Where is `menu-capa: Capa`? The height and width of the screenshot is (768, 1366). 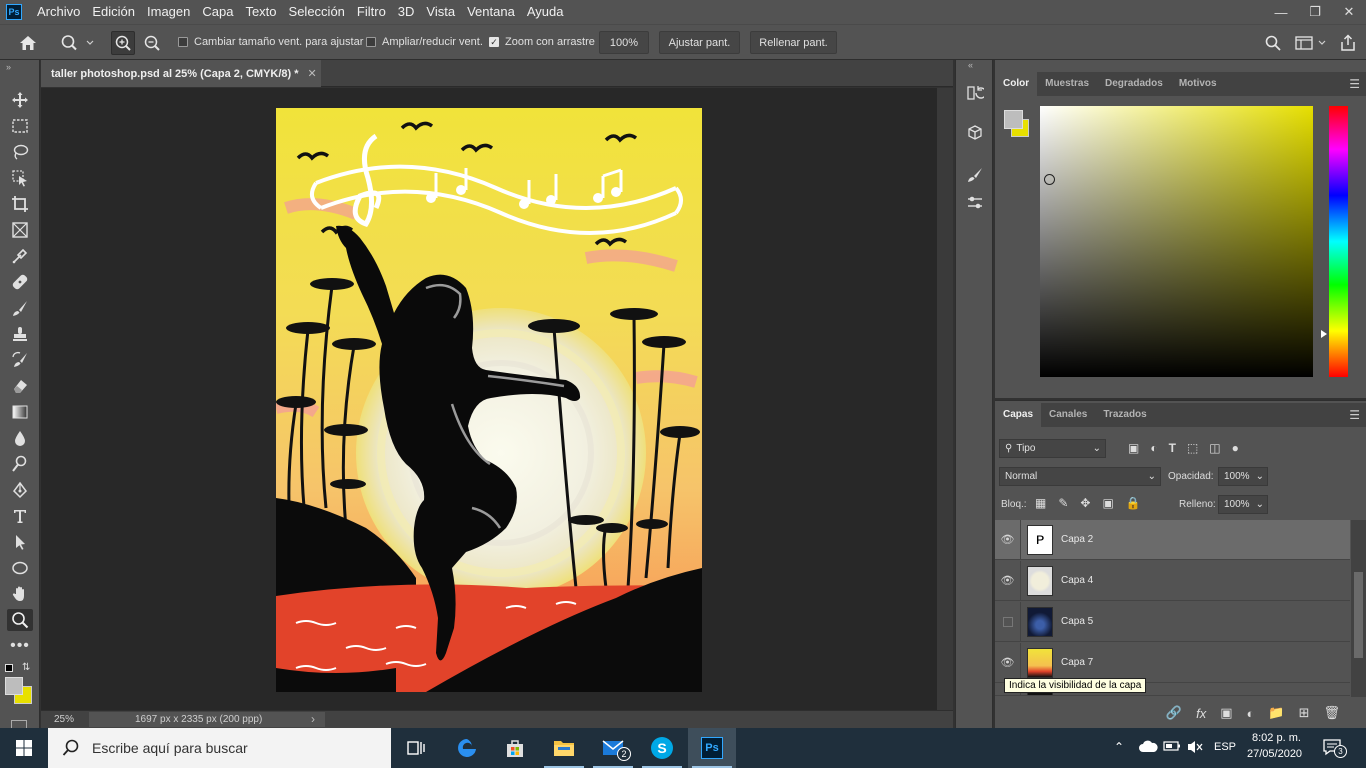
menu-capa: Capa is located at coordinates (217, 12).